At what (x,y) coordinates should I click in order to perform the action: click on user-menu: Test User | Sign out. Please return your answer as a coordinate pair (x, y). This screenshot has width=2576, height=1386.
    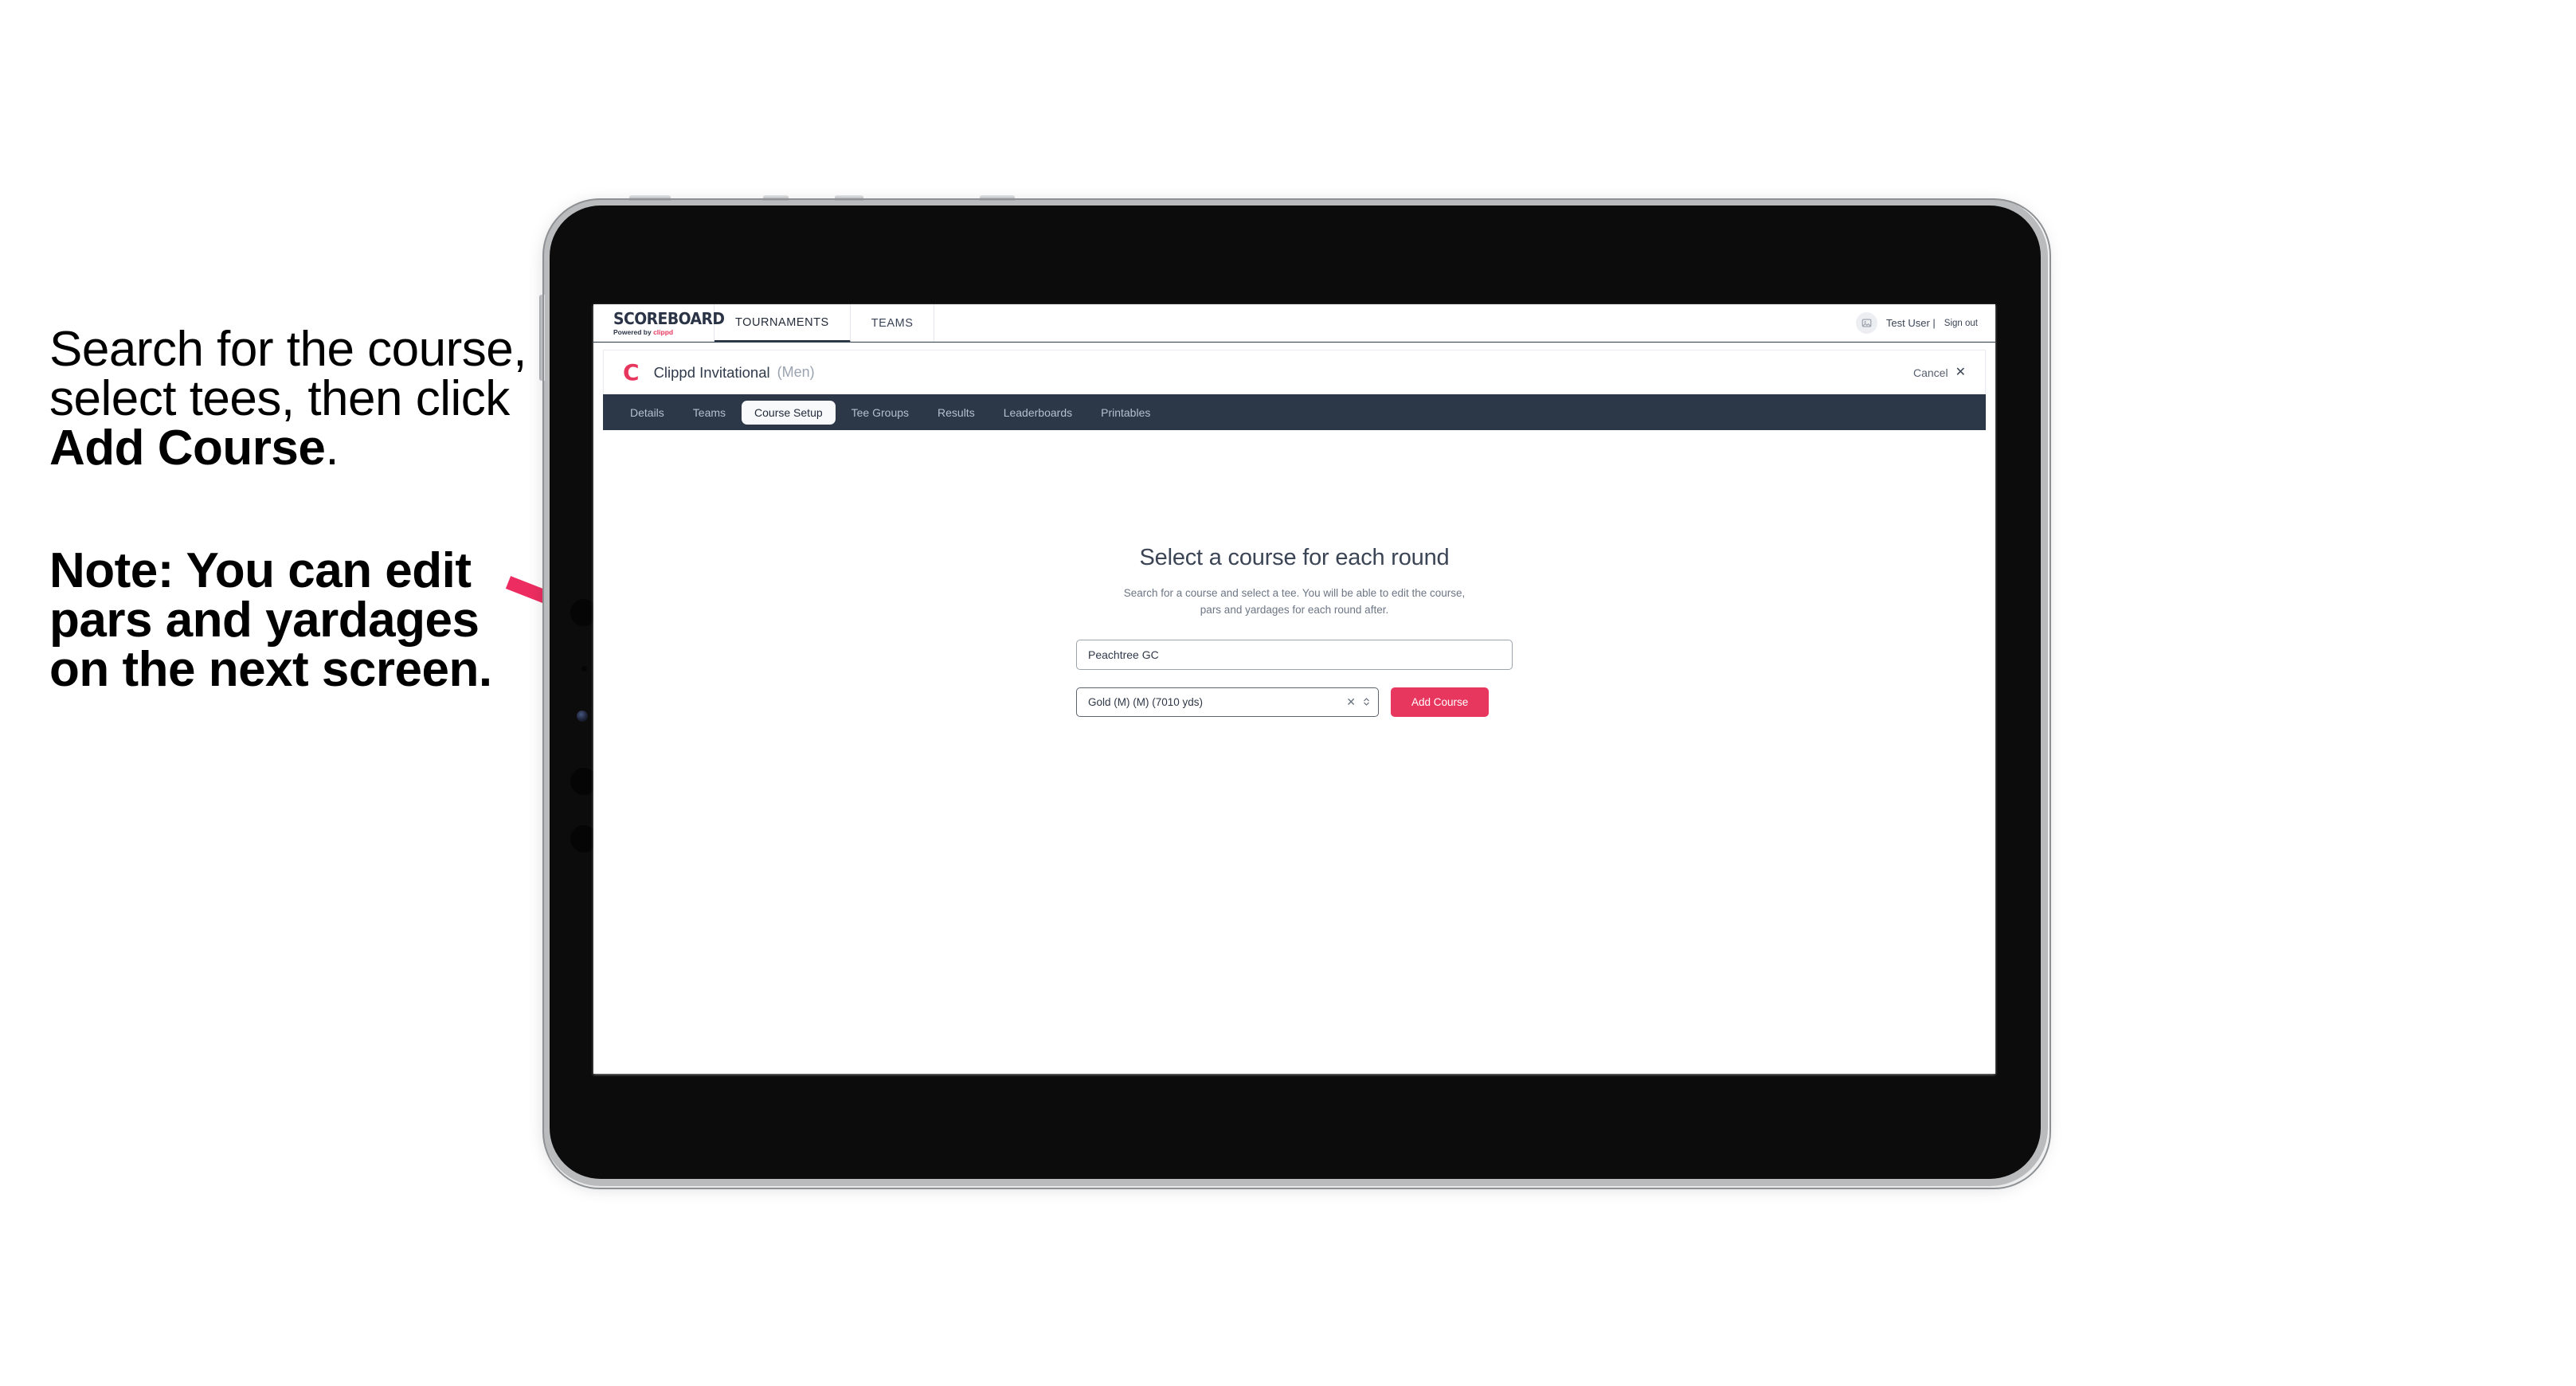
    Looking at the image, I should click on (1918, 323).